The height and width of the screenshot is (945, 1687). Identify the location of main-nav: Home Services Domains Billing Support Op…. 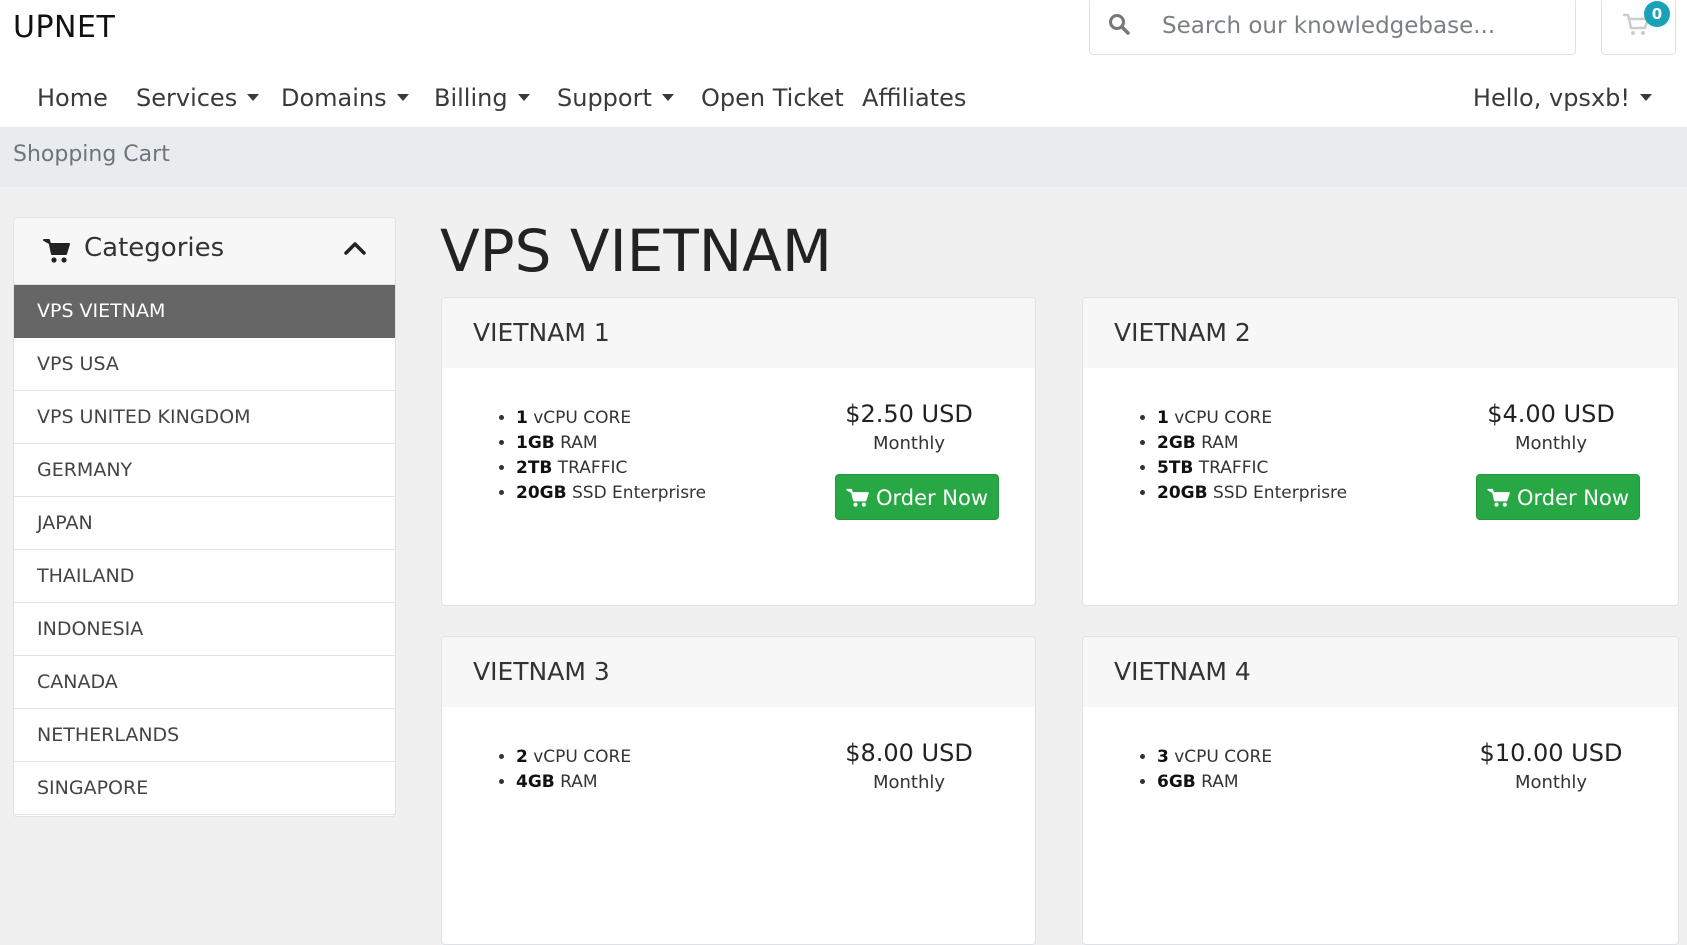
(843, 98).